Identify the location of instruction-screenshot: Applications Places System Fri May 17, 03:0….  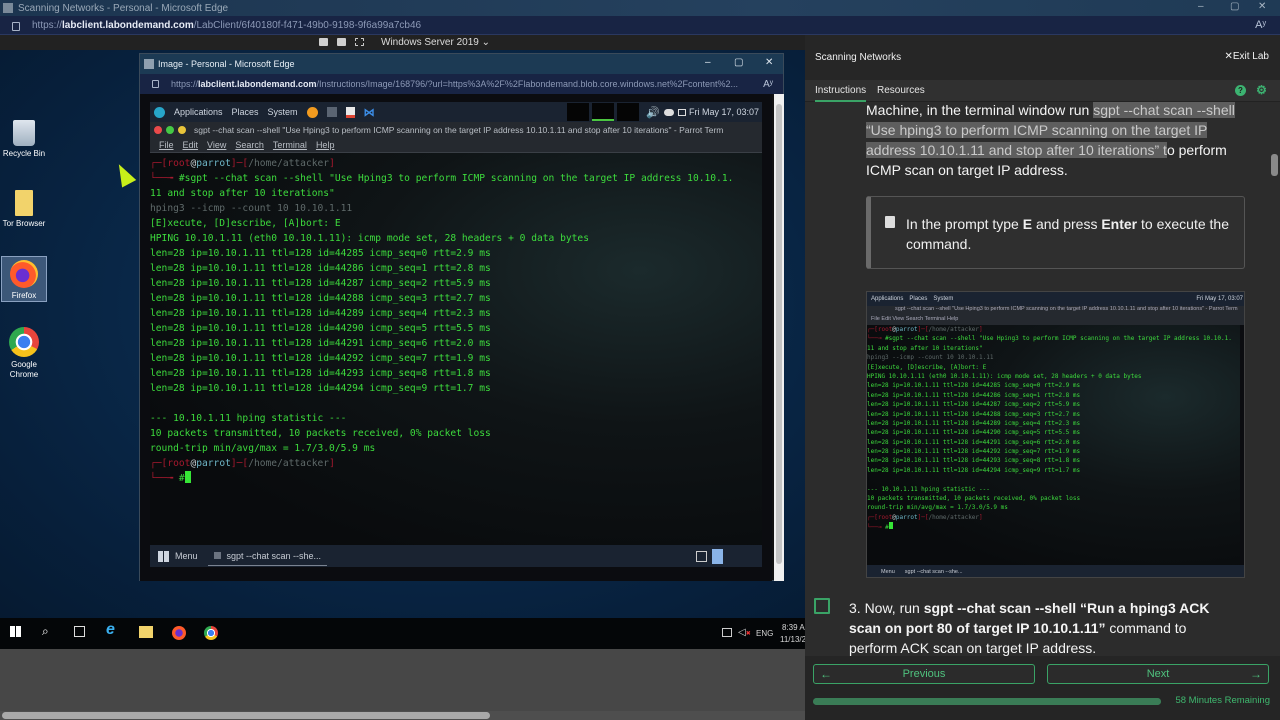
(1055, 434).